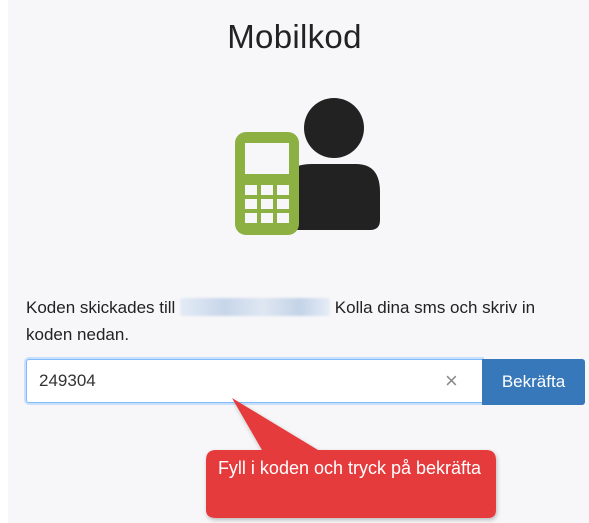  What do you see at coordinates (255, 307) in the screenshot?
I see `redacted-phone-number` at bounding box center [255, 307].